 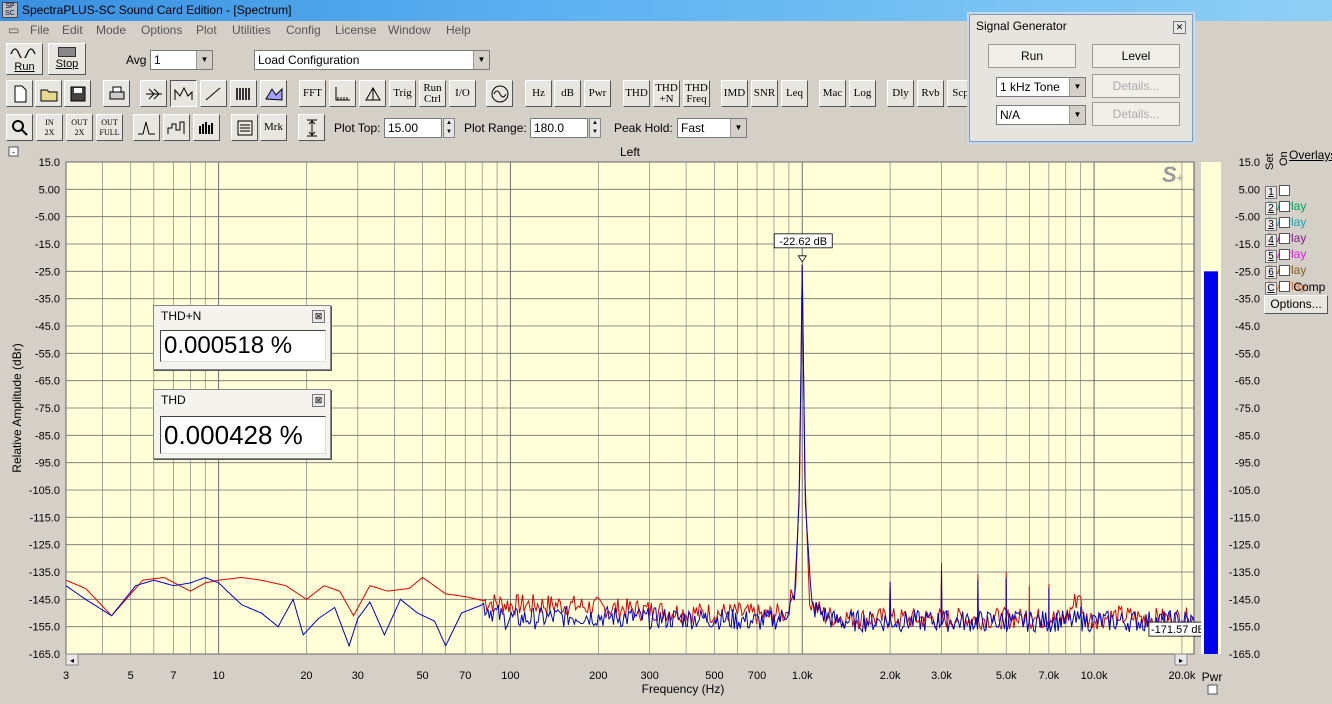 What do you see at coordinates (181, 60) in the screenshot?
I see `avg-select: 1 ▼` at bounding box center [181, 60].